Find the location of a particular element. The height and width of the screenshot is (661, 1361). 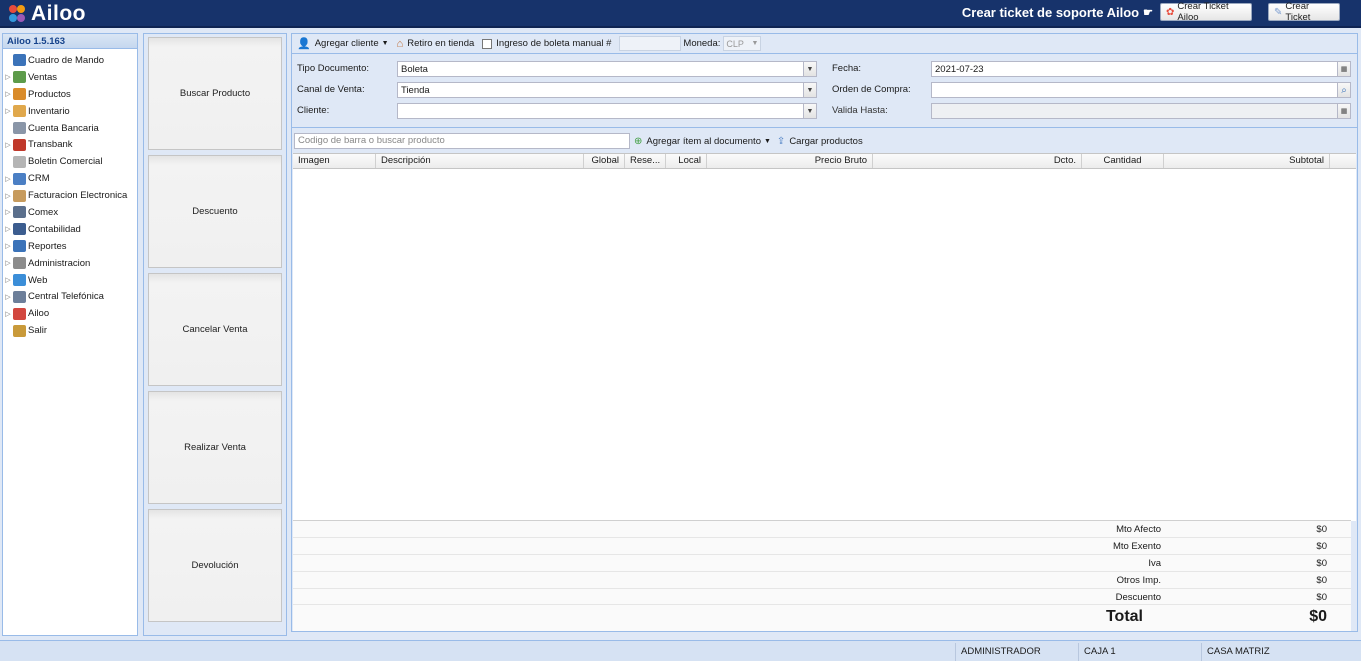

tree-item: ▷ Web is located at coordinates (70, 280).